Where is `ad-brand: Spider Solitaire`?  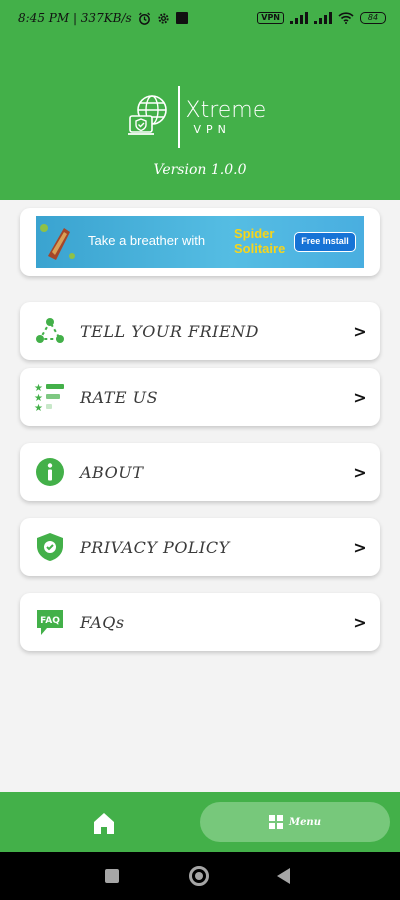
ad-brand: Spider Solitaire is located at coordinates (259, 241).